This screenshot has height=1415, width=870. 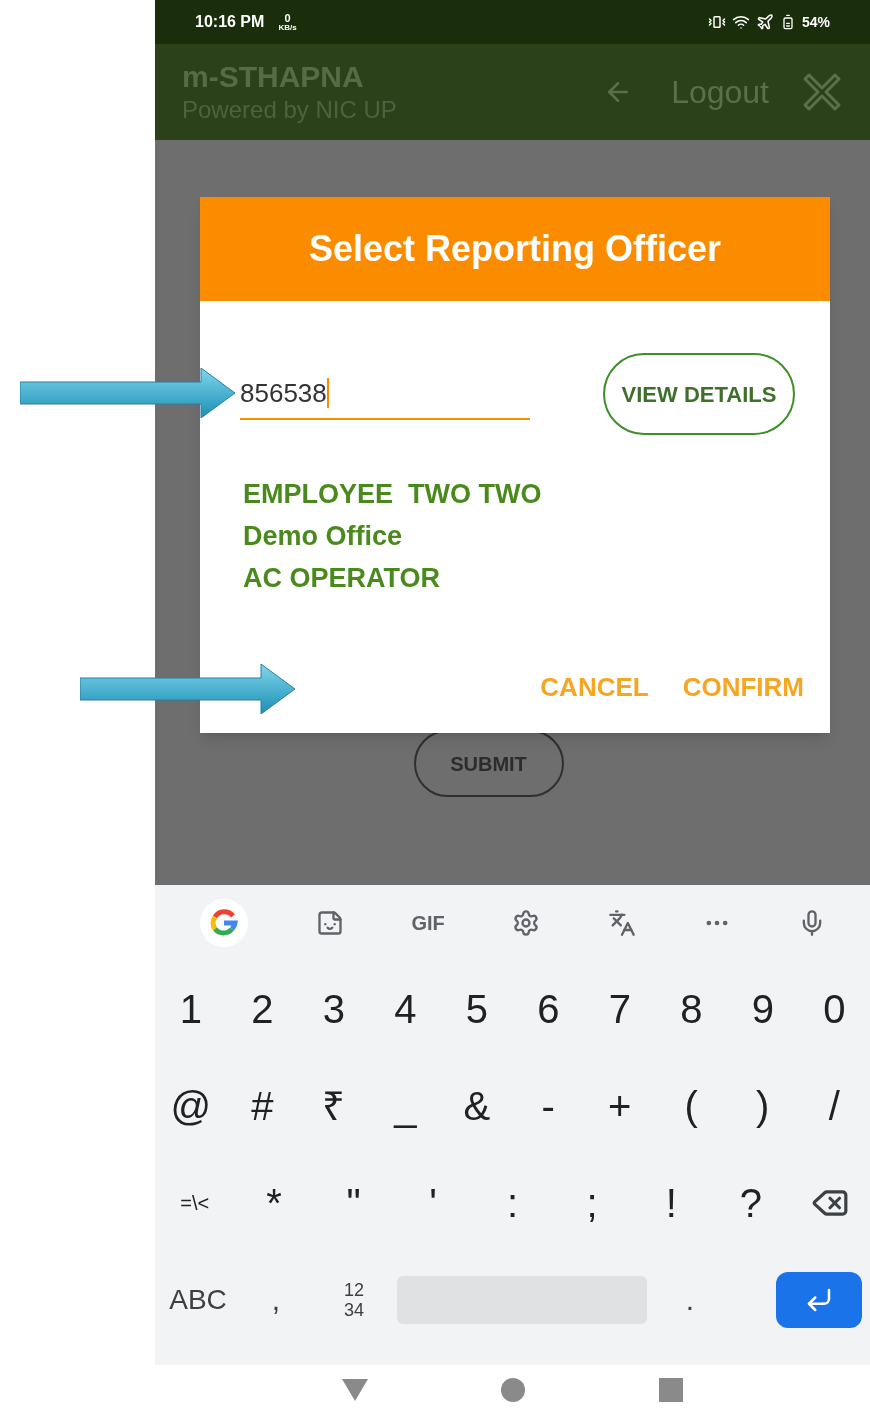 What do you see at coordinates (428, 922) in the screenshot?
I see `gif-button: GIF` at bounding box center [428, 922].